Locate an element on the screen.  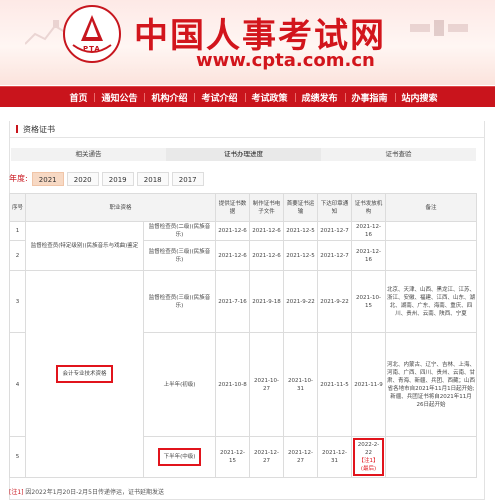
year-option-2021: 2021 is located at coordinates (47, 178).